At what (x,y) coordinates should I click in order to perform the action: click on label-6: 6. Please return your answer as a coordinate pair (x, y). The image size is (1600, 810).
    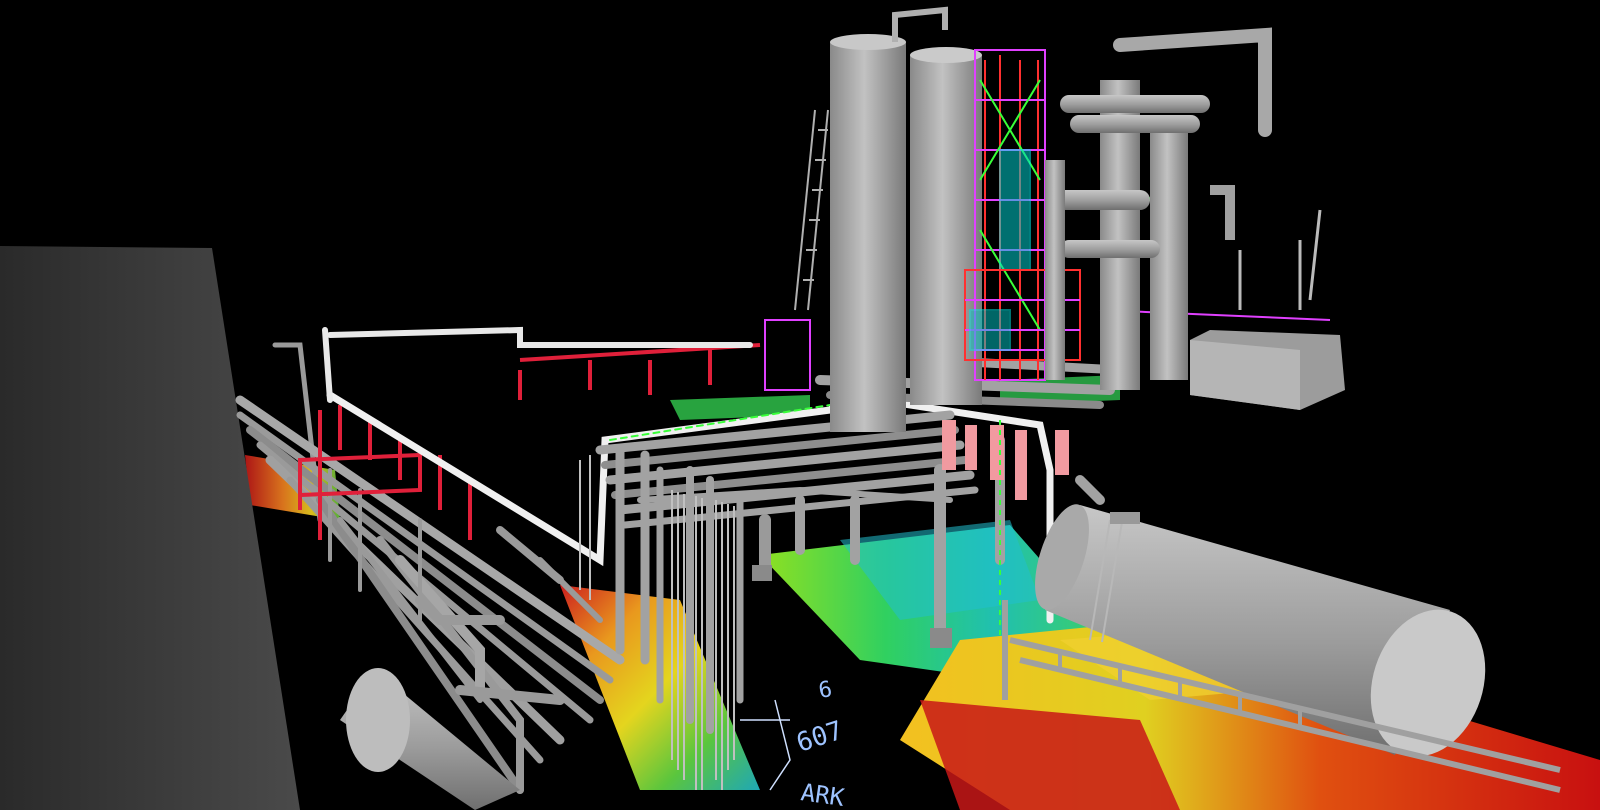
    Looking at the image, I should click on (825, 690).